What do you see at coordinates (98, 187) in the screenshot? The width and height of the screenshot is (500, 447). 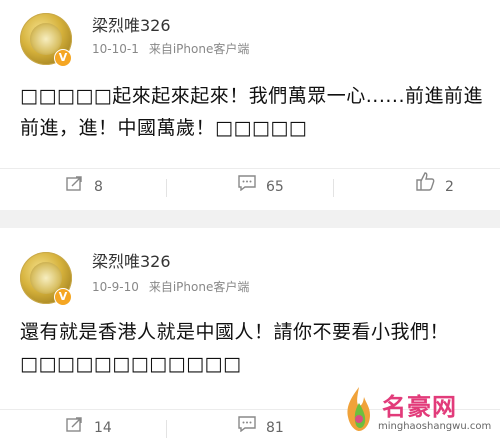 I see `repost-count: 8` at bounding box center [98, 187].